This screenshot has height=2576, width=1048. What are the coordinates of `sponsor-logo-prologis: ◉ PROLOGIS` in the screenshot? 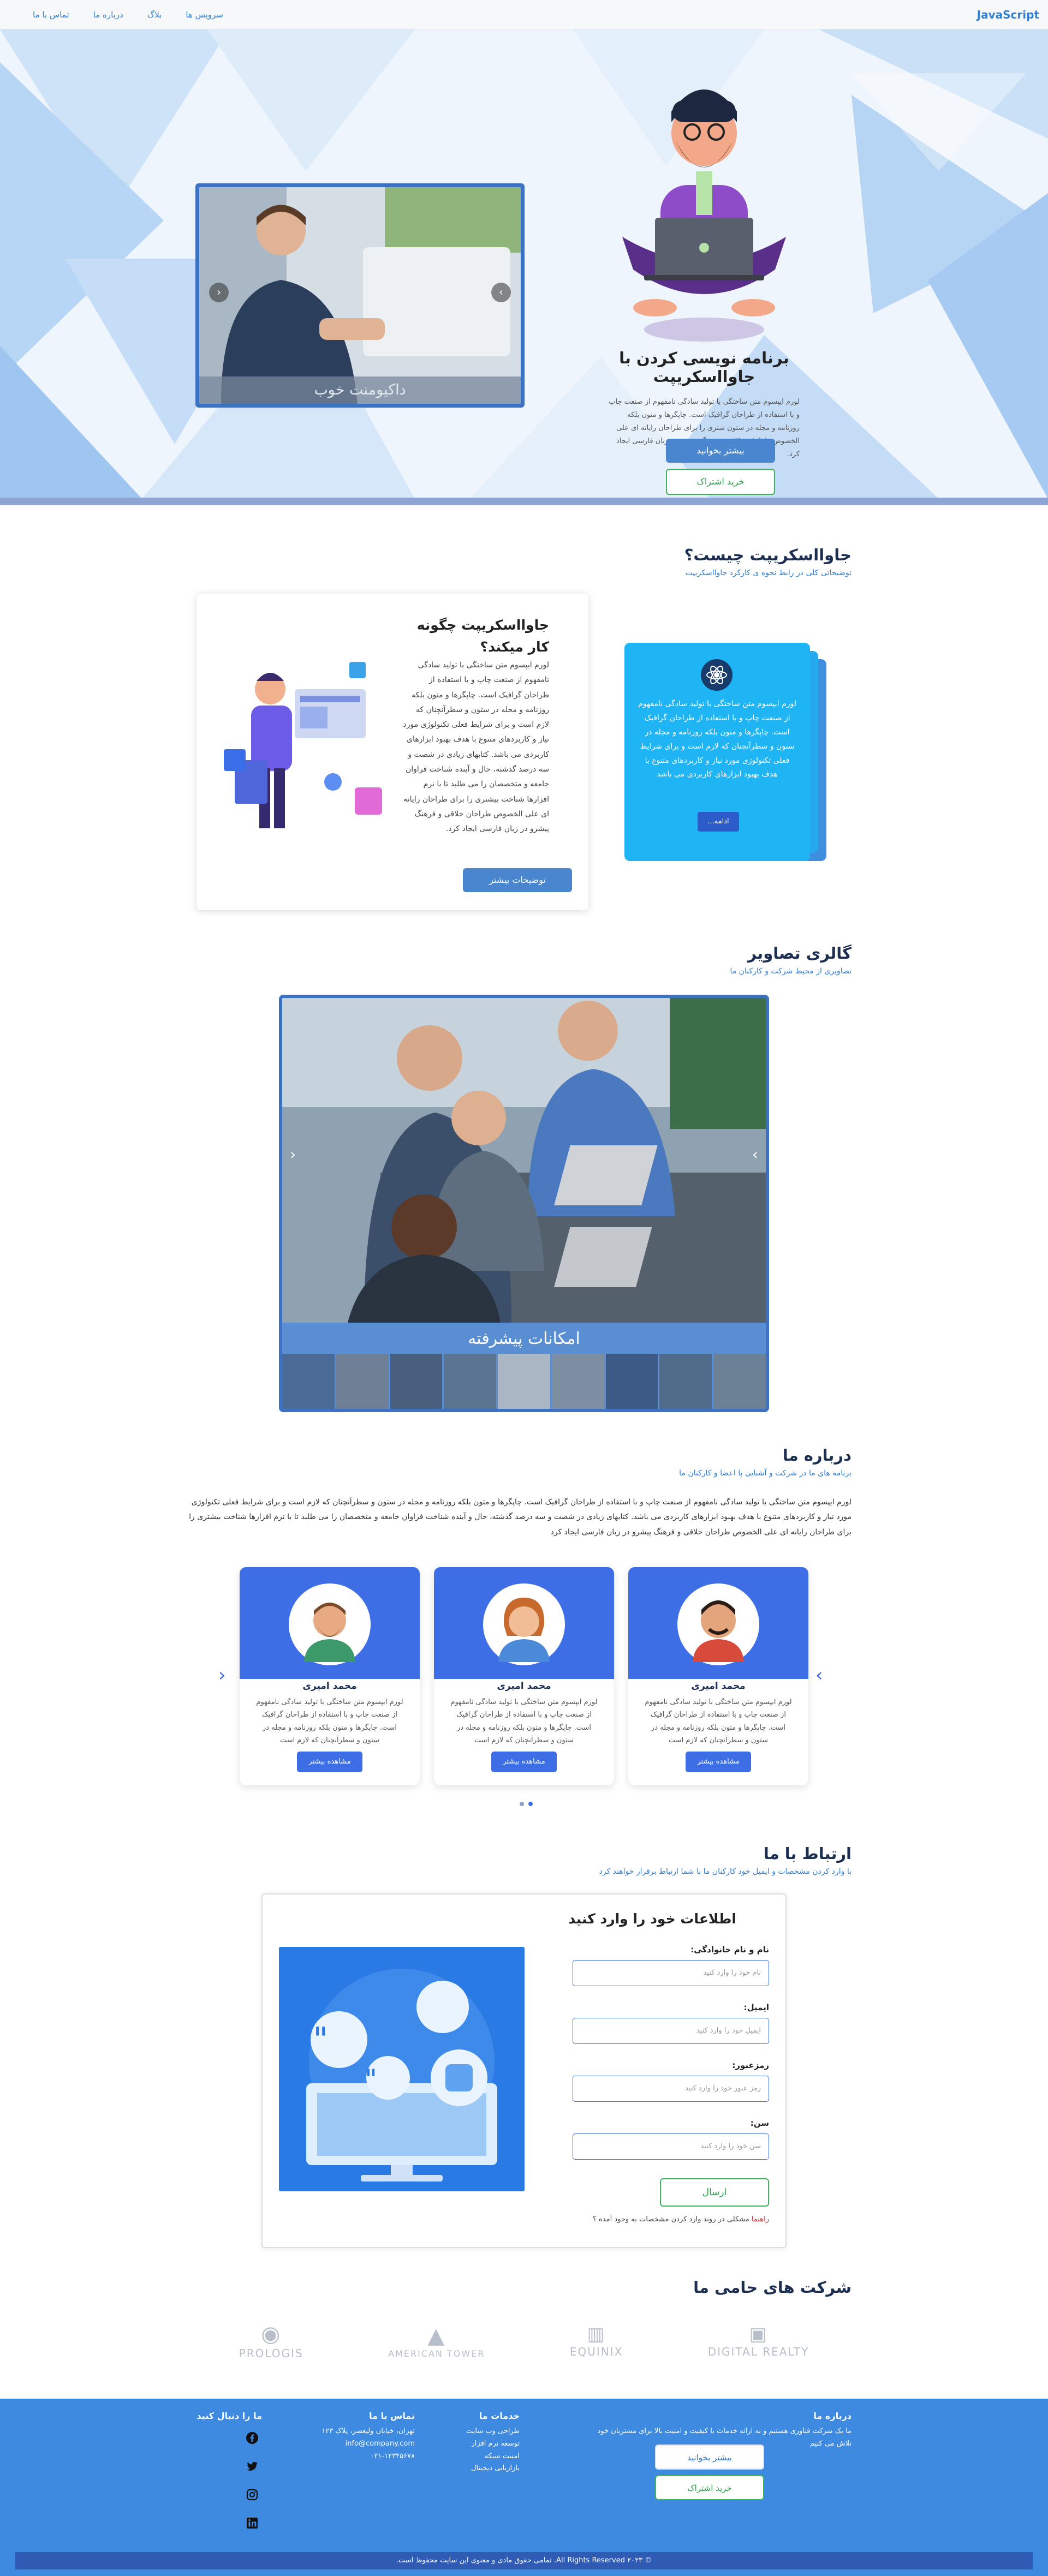 It's located at (271, 2341).